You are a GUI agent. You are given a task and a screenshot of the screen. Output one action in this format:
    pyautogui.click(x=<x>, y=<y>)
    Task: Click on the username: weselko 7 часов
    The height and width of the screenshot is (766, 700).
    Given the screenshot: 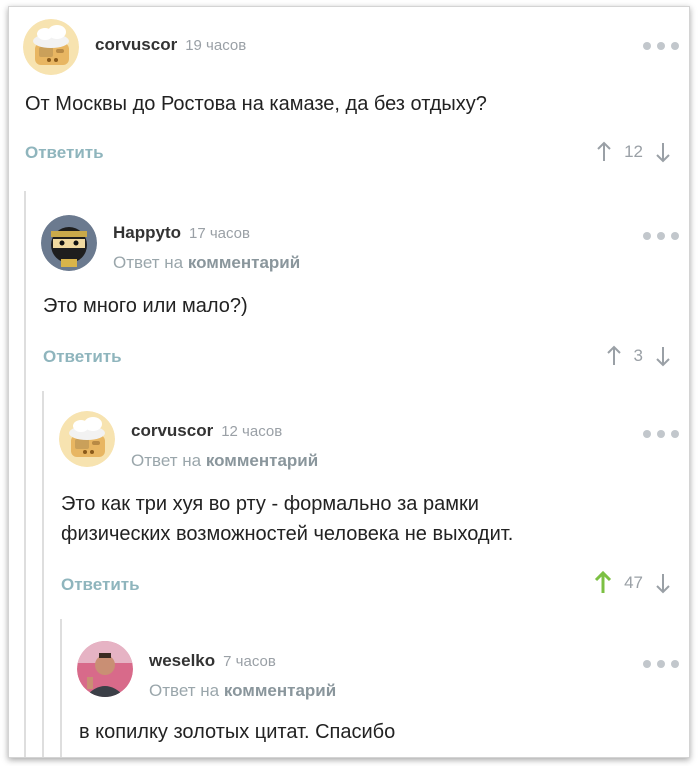 What is the action you would take?
    pyautogui.click(x=212, y=661)
    